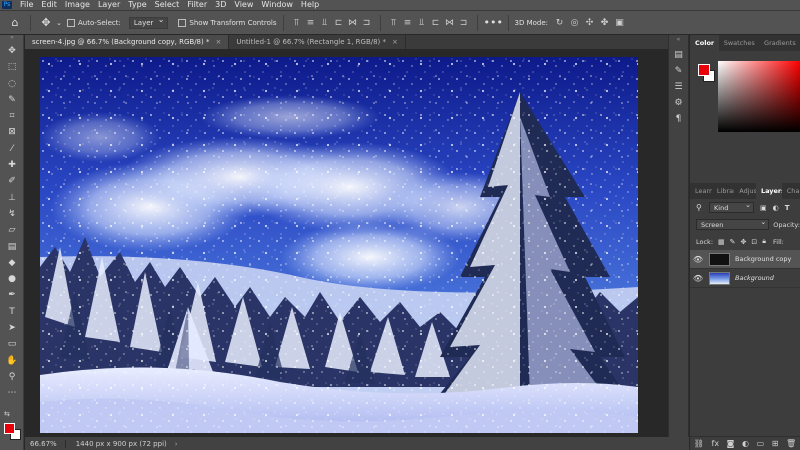 The image size is (800, 450). I want to click on layer-row: 👁︎ Background, so click(745, 278).